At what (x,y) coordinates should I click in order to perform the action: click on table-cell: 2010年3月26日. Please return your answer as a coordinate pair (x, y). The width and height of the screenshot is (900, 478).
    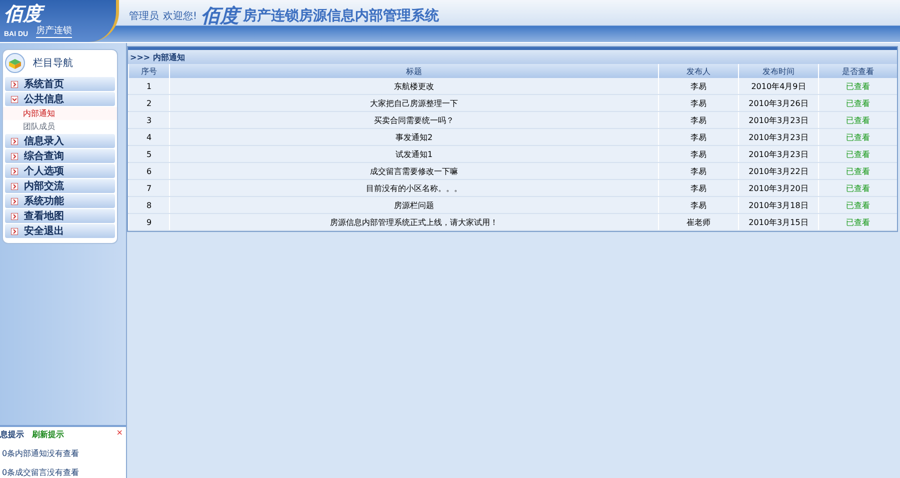
    Looking at the image, I should click on (778, 103).